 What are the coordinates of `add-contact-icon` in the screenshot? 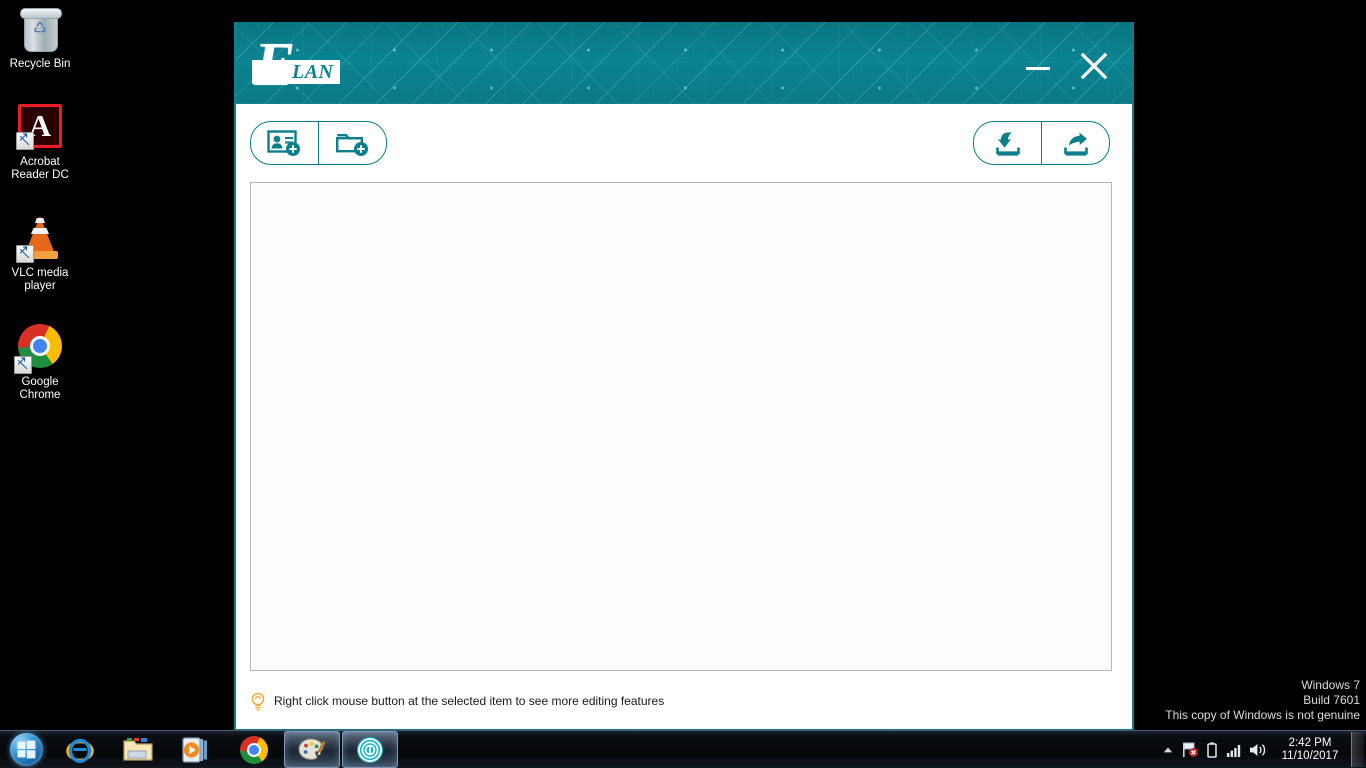 It's located at (283, 143).